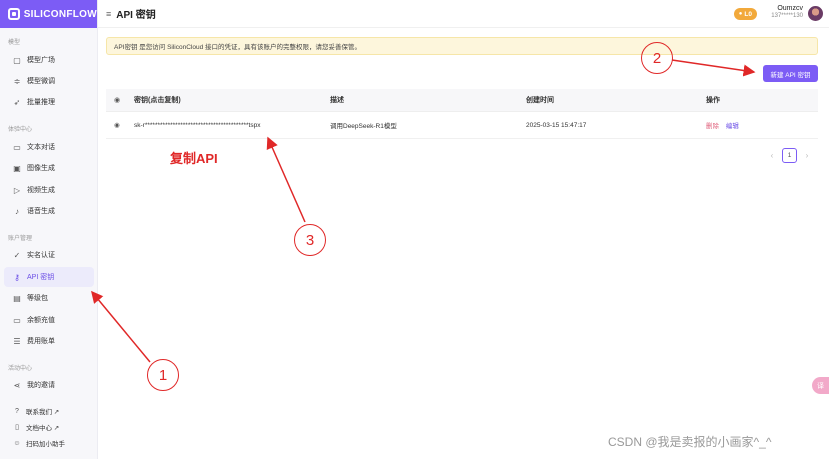 This screenshot has height=459, width=829. Describe the element at coordinates (120, 125) in the screenshot. I see `row-eye-icon: ◉` at that location.